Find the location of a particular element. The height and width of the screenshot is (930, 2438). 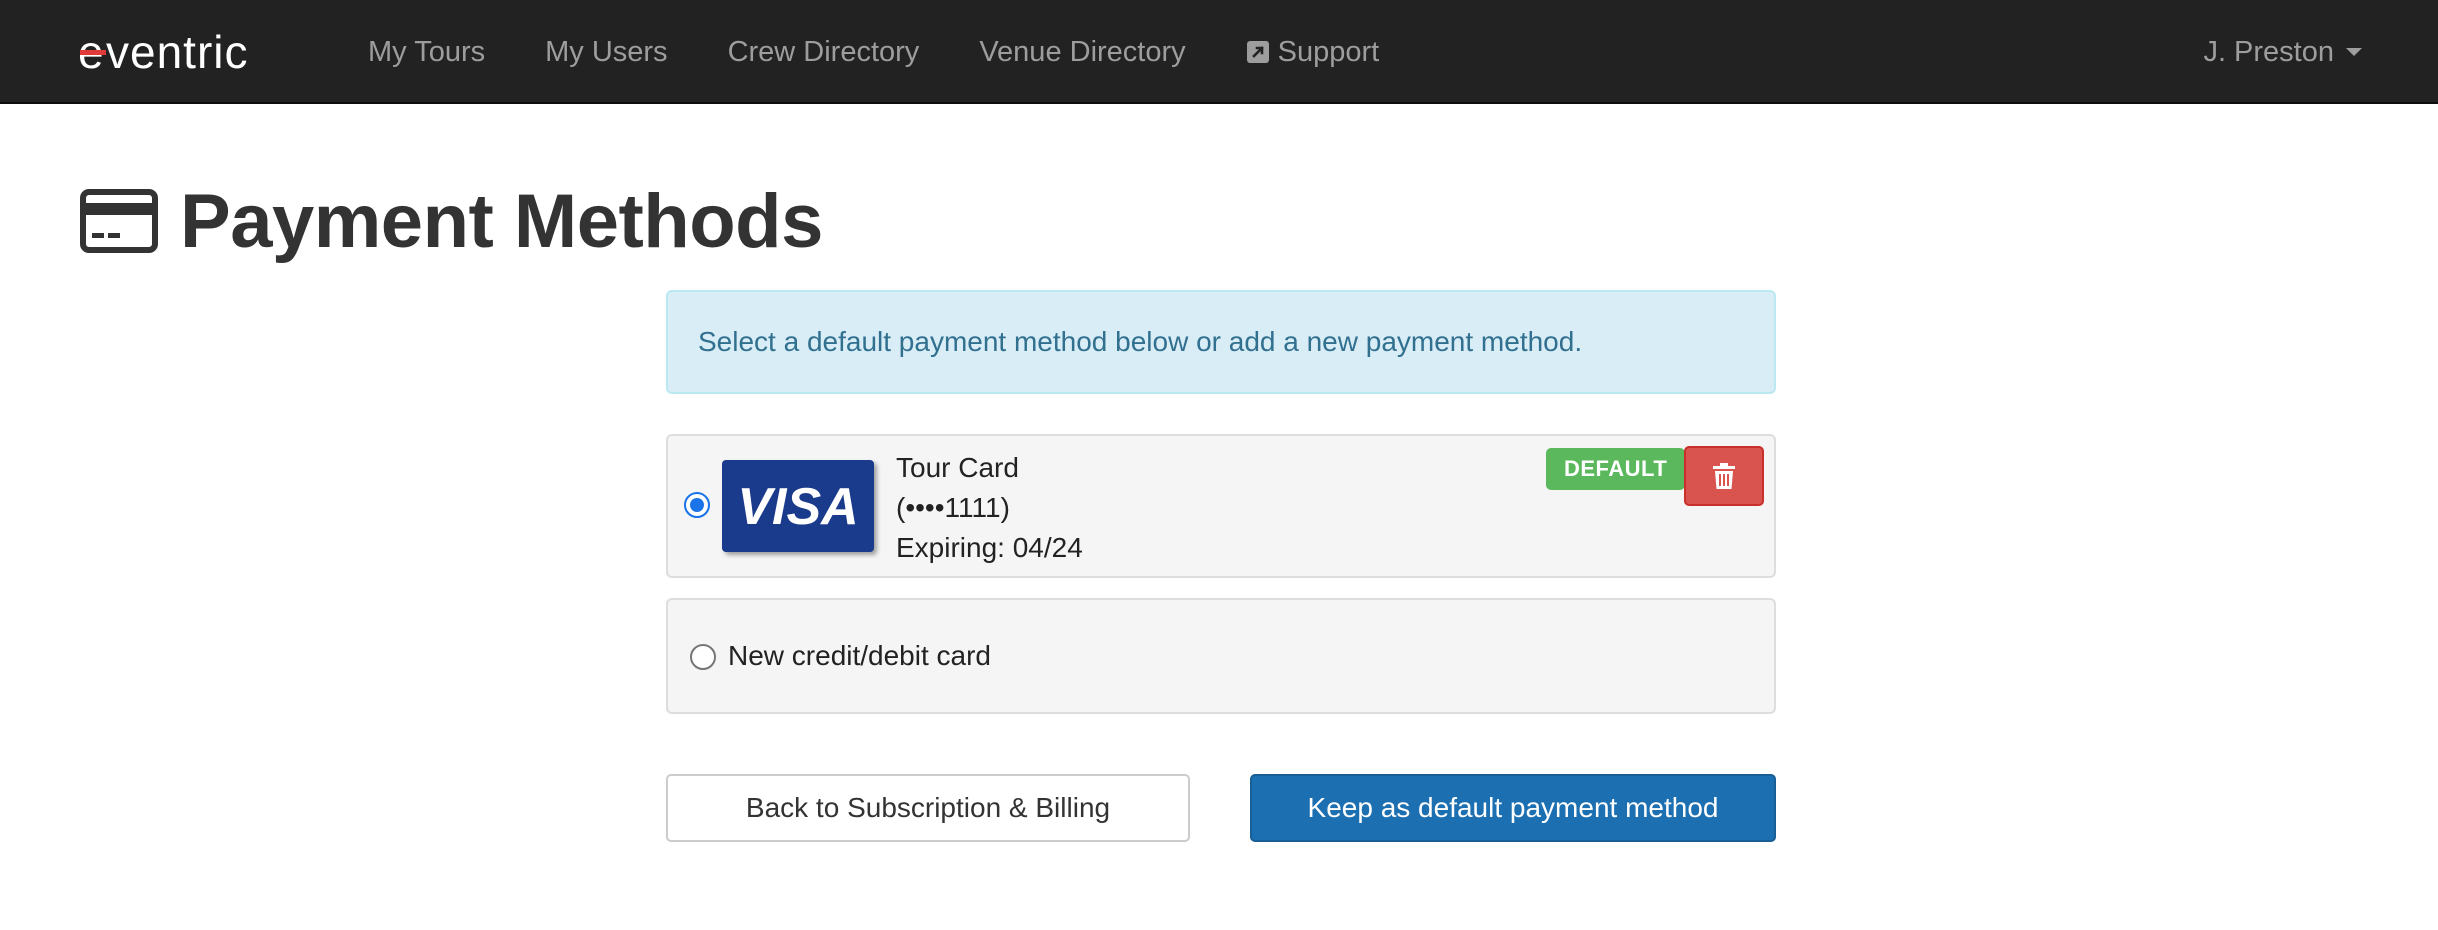

nav-my-tours: My Tours is located at coordinates (426, 52).